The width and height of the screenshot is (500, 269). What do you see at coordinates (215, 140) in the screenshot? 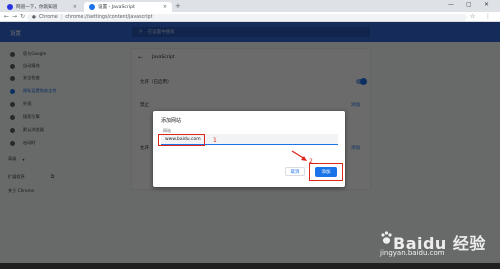
I see `step-number-1: 1` at bounding box center [215, 140].